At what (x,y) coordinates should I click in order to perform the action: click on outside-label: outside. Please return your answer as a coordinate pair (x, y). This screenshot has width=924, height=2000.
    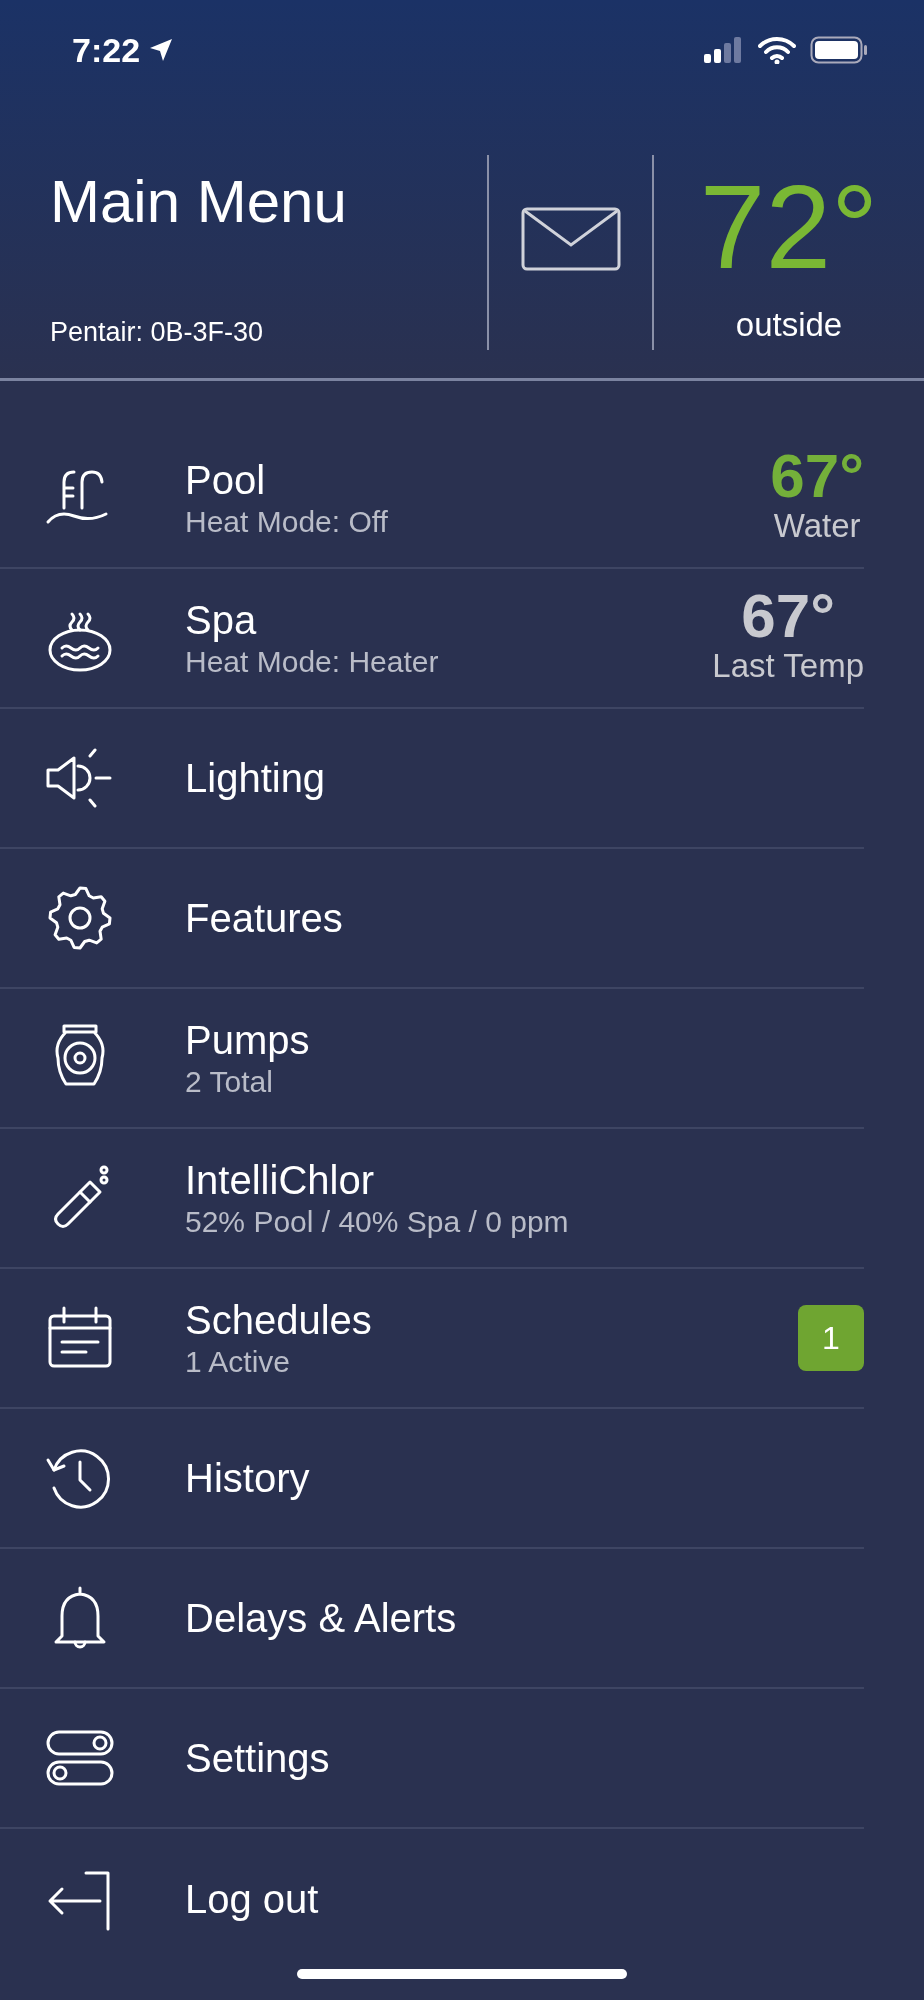
    Looking at the image, I should click on (789, 325).